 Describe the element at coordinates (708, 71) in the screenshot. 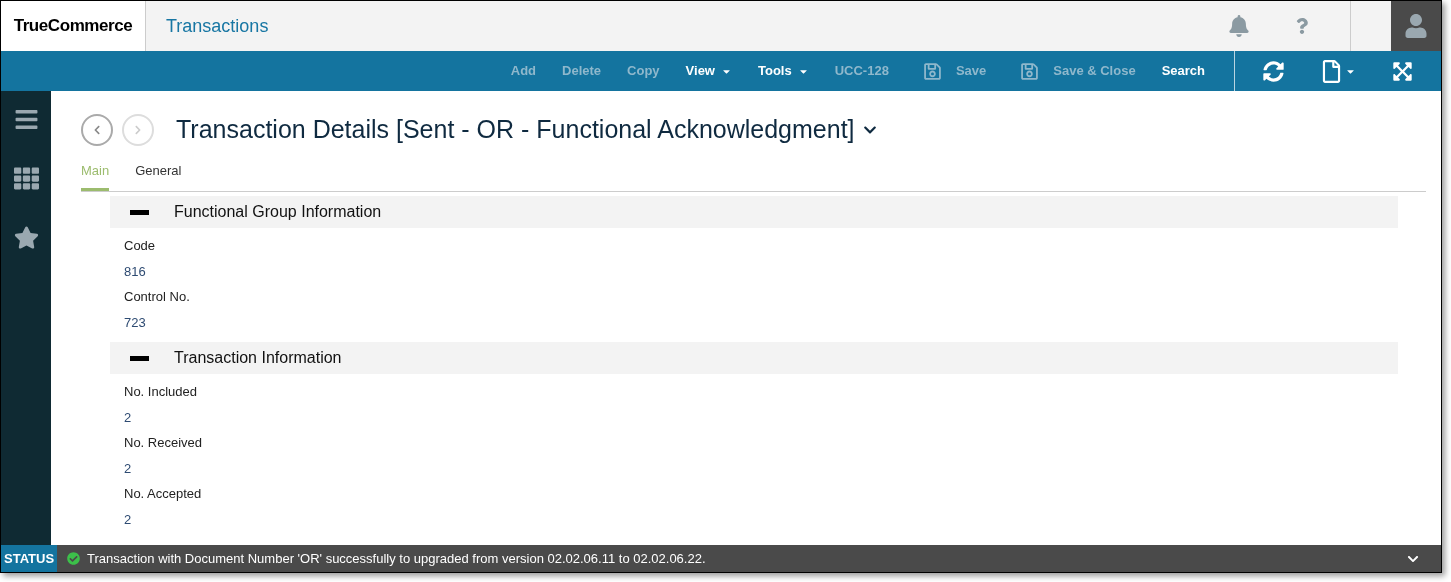

I see `toolbar-button: View` at that location.